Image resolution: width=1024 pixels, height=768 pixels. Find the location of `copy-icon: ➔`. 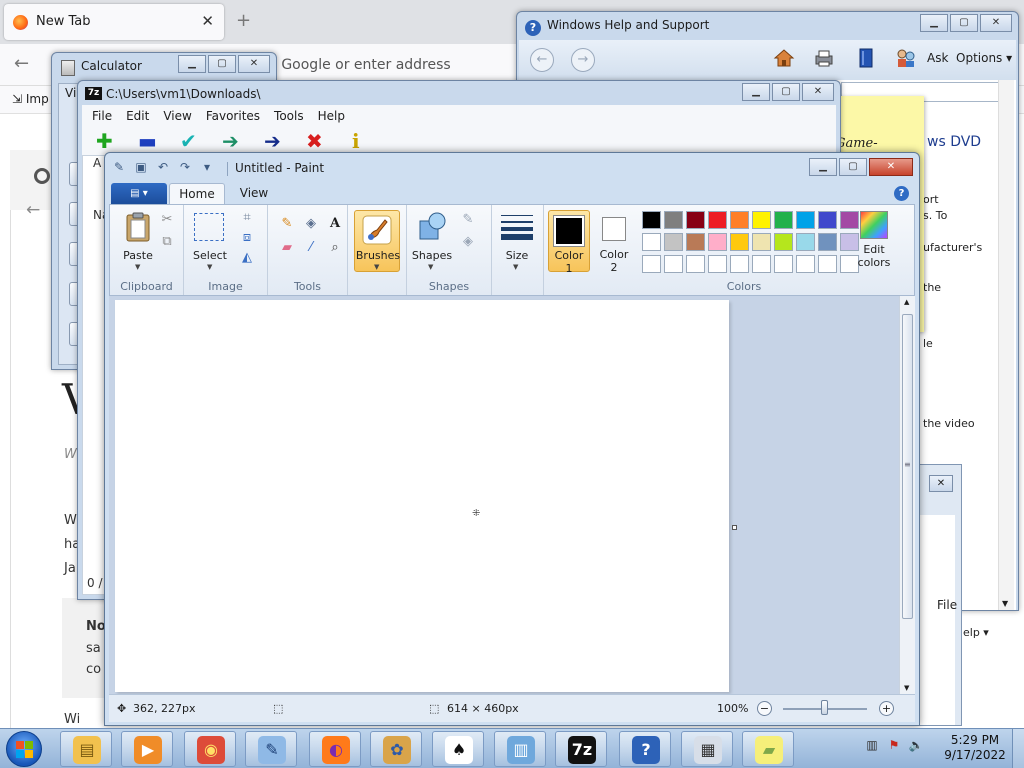

copy-icon: ➔ is located at coordinates (230, 141).